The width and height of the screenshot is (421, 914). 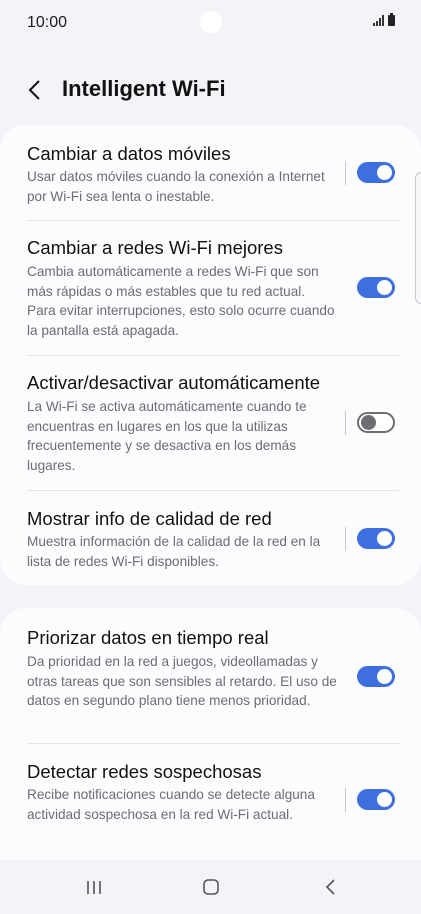 What do you see at coordinates (144, 771) in the screenshot?
I see `setting-title: Detectar redes sospechosas` at bounding box center [144, 771].